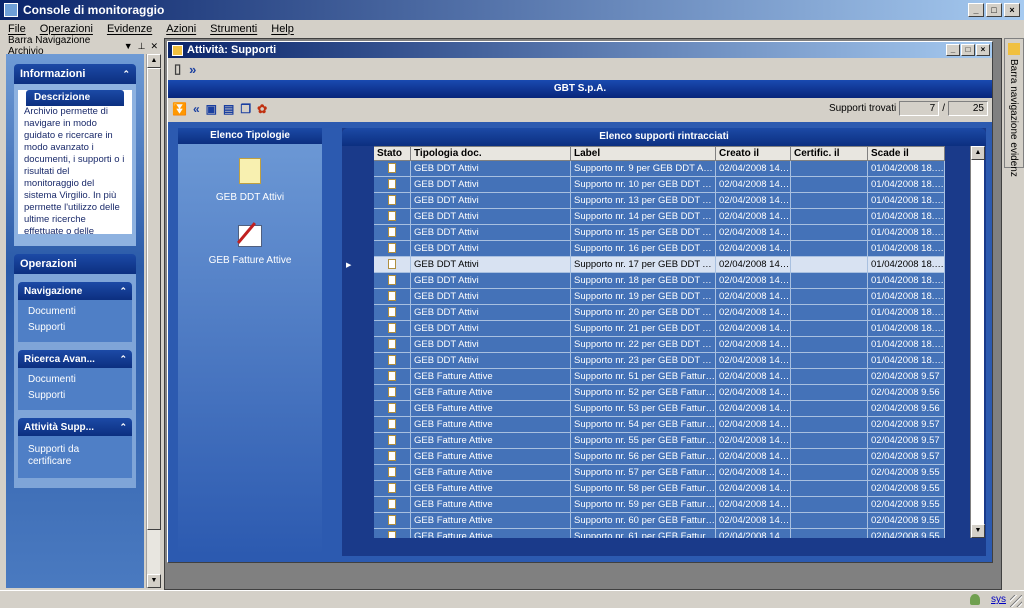 Image resolution: width=1024 pixels, height=608 pixels. I want to click on search-link-documenti: Documenti, so click(75, 380).